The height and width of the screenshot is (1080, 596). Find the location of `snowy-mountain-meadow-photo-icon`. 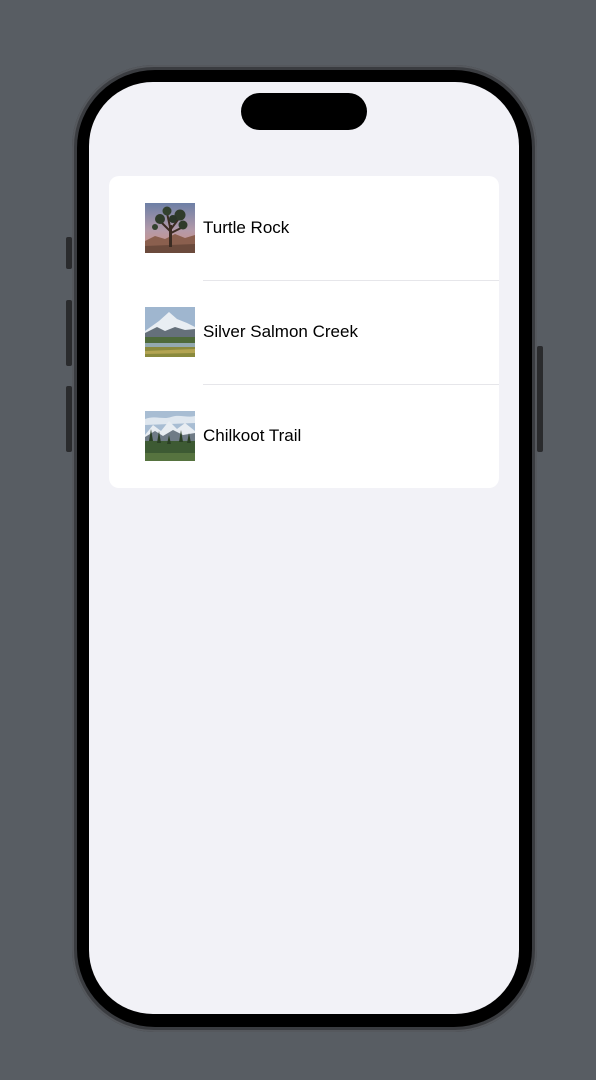

snowy-mountain-meadow-photo-icon is located at coordinates (170, 332).